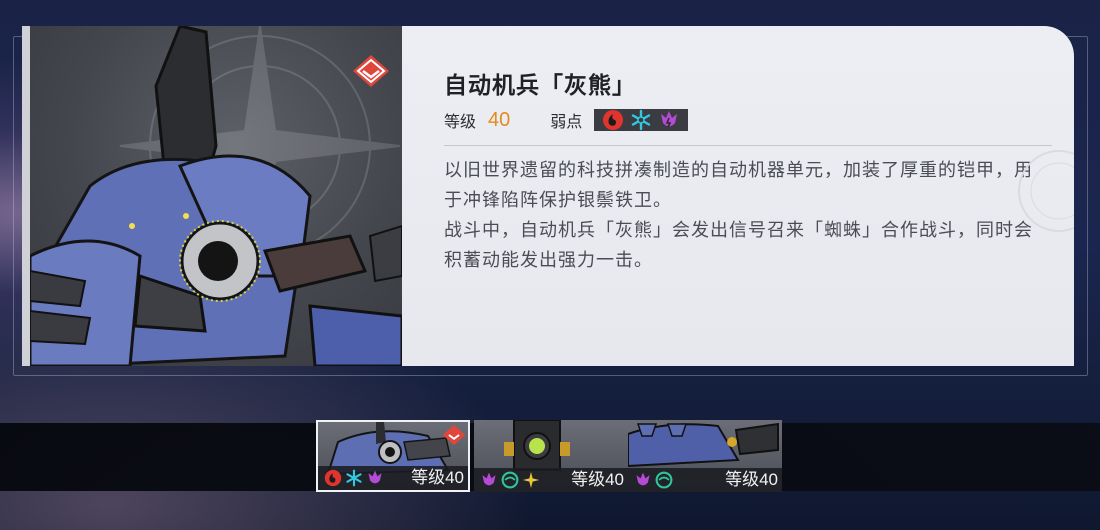 Image resolution: width=1100 pixels, height=530 pixels. What do you see at coordinates (551, 456) in the screenshot?
I see `enemy-thumbnail-2: 等级40` at bounding box center [551, 456].